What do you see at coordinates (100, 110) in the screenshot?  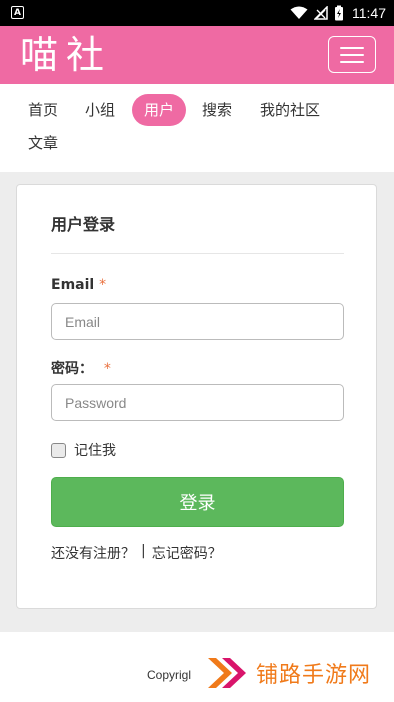 I see `nav-item-groups: 小组` at bounding box center [100, 110].